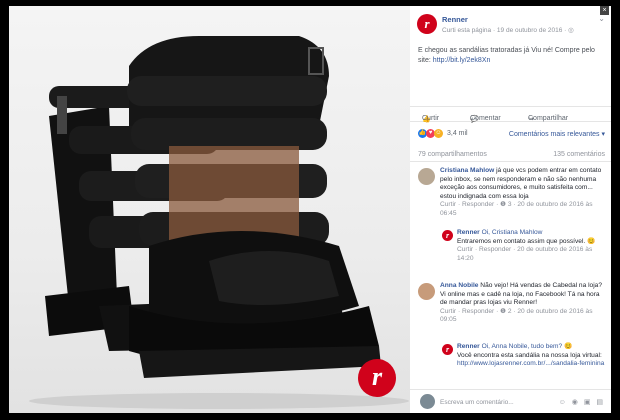 This screenshot has width=620, height=420. Describe the element at coordinates (427, 24) in the screenshot. I see `page-avatar: r` at that location.